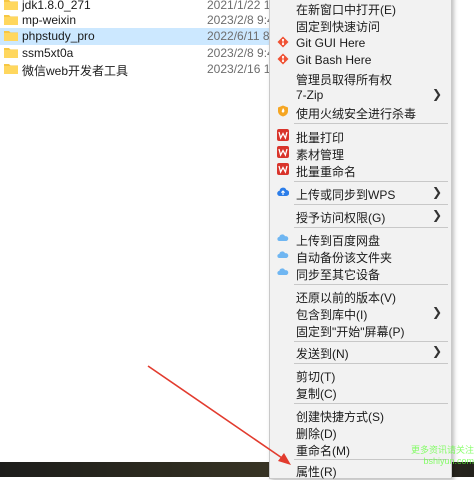  Describe the element at coordinates (322, 354) in the screenshot. I see `menu-label: 发送到(N)` at that location.